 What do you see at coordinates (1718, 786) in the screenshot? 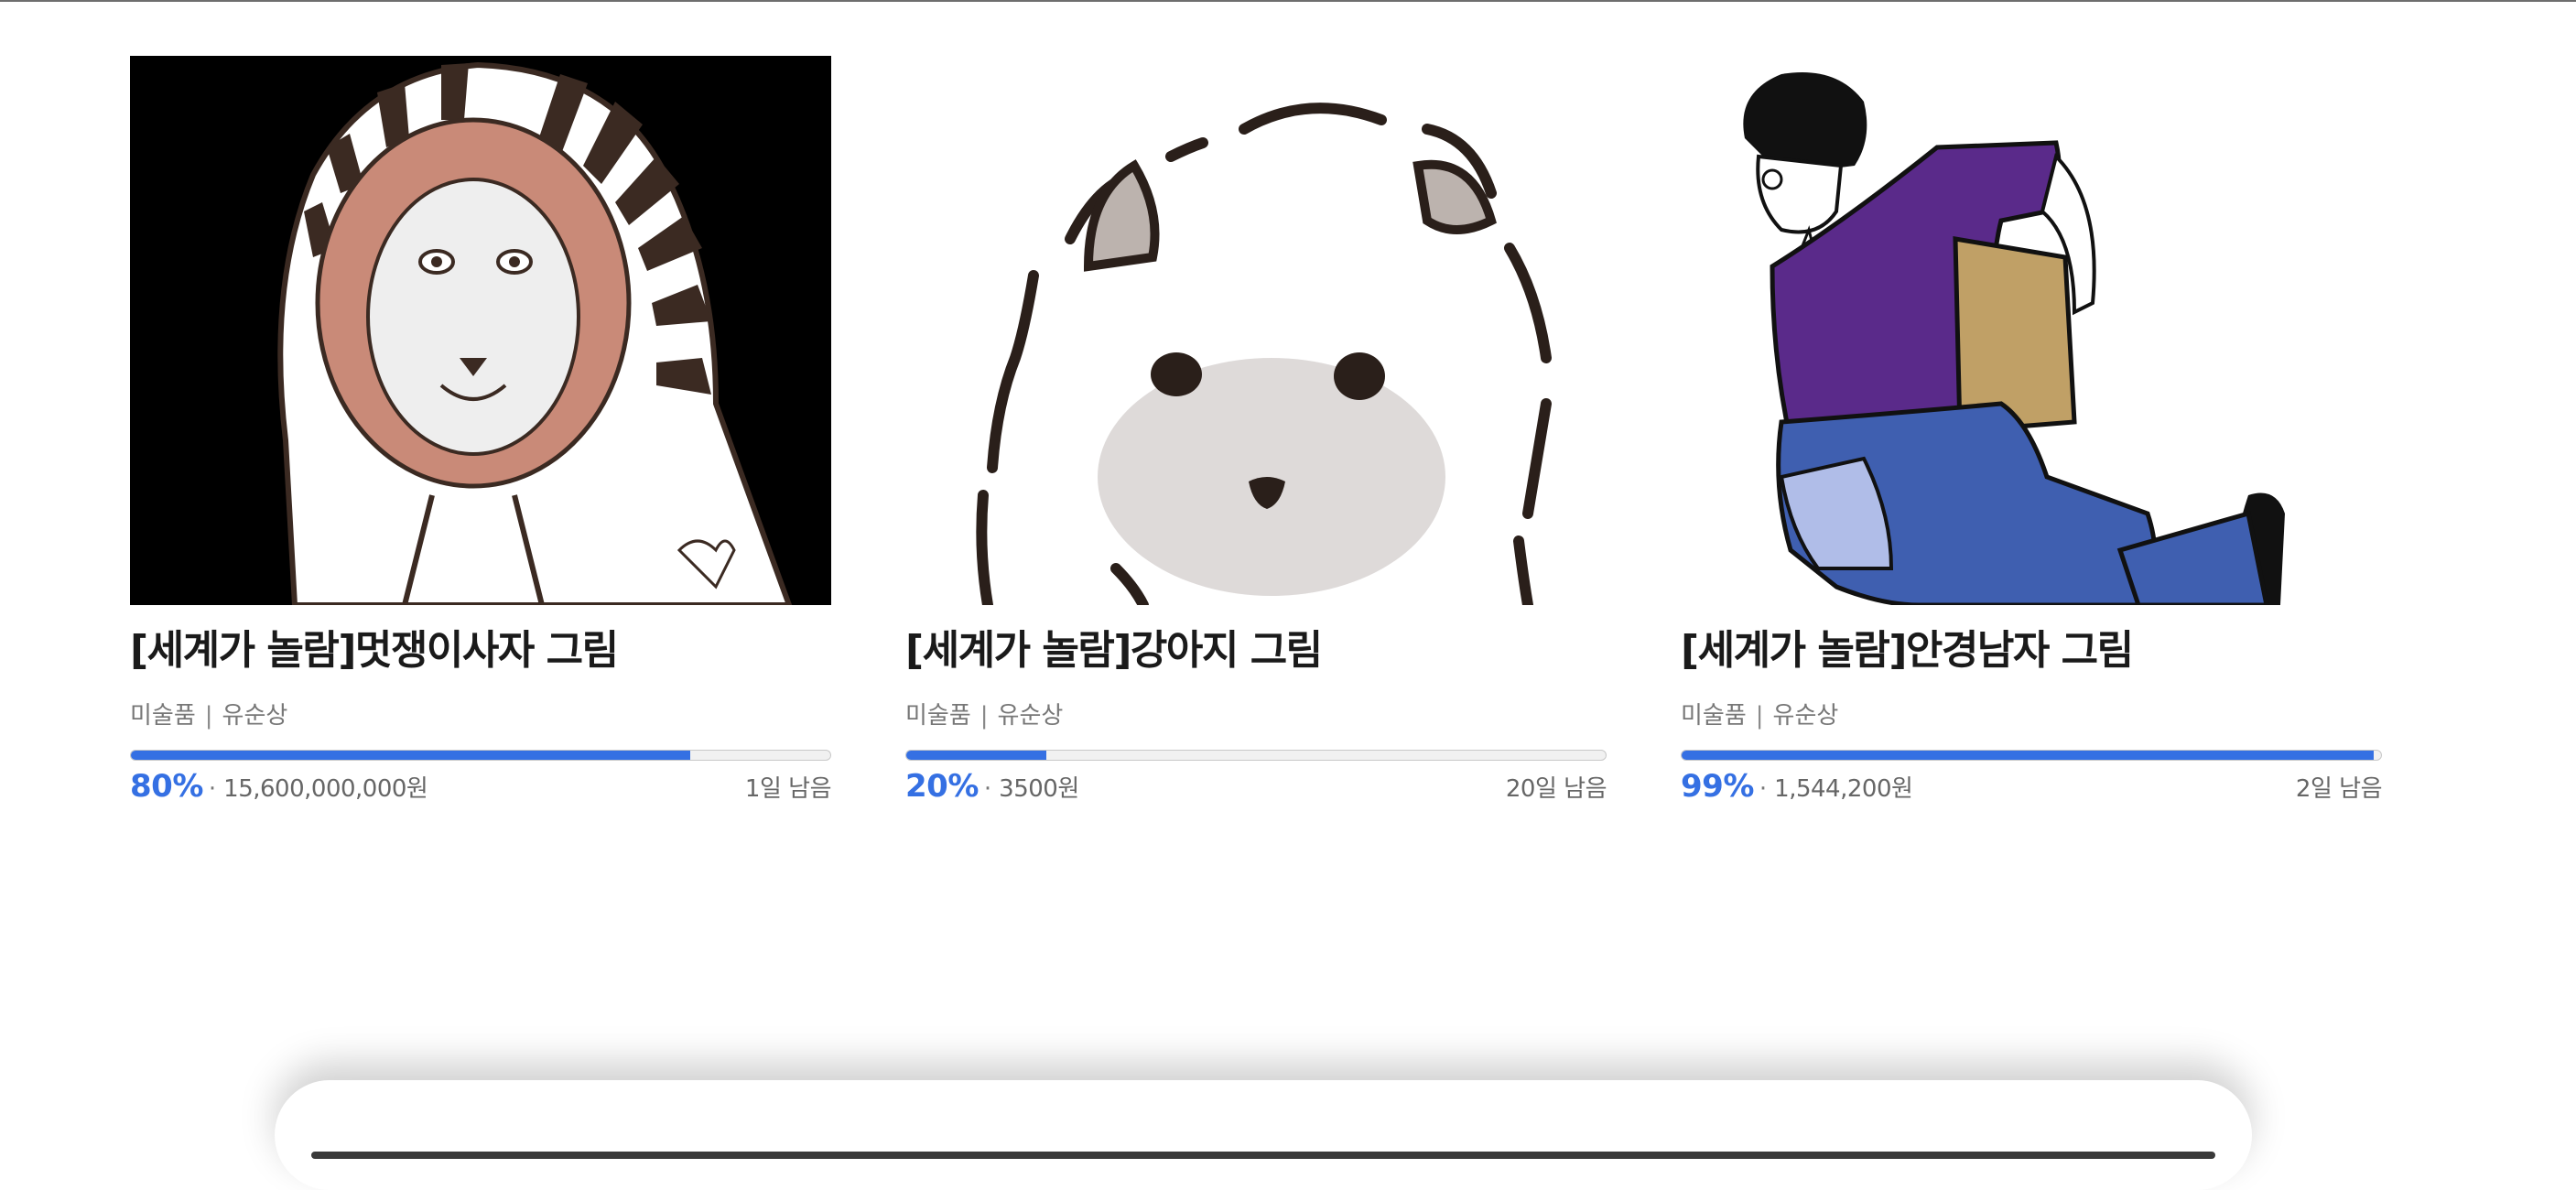
I see `funding-percent: 99%` at bounding box center [1718, 786].